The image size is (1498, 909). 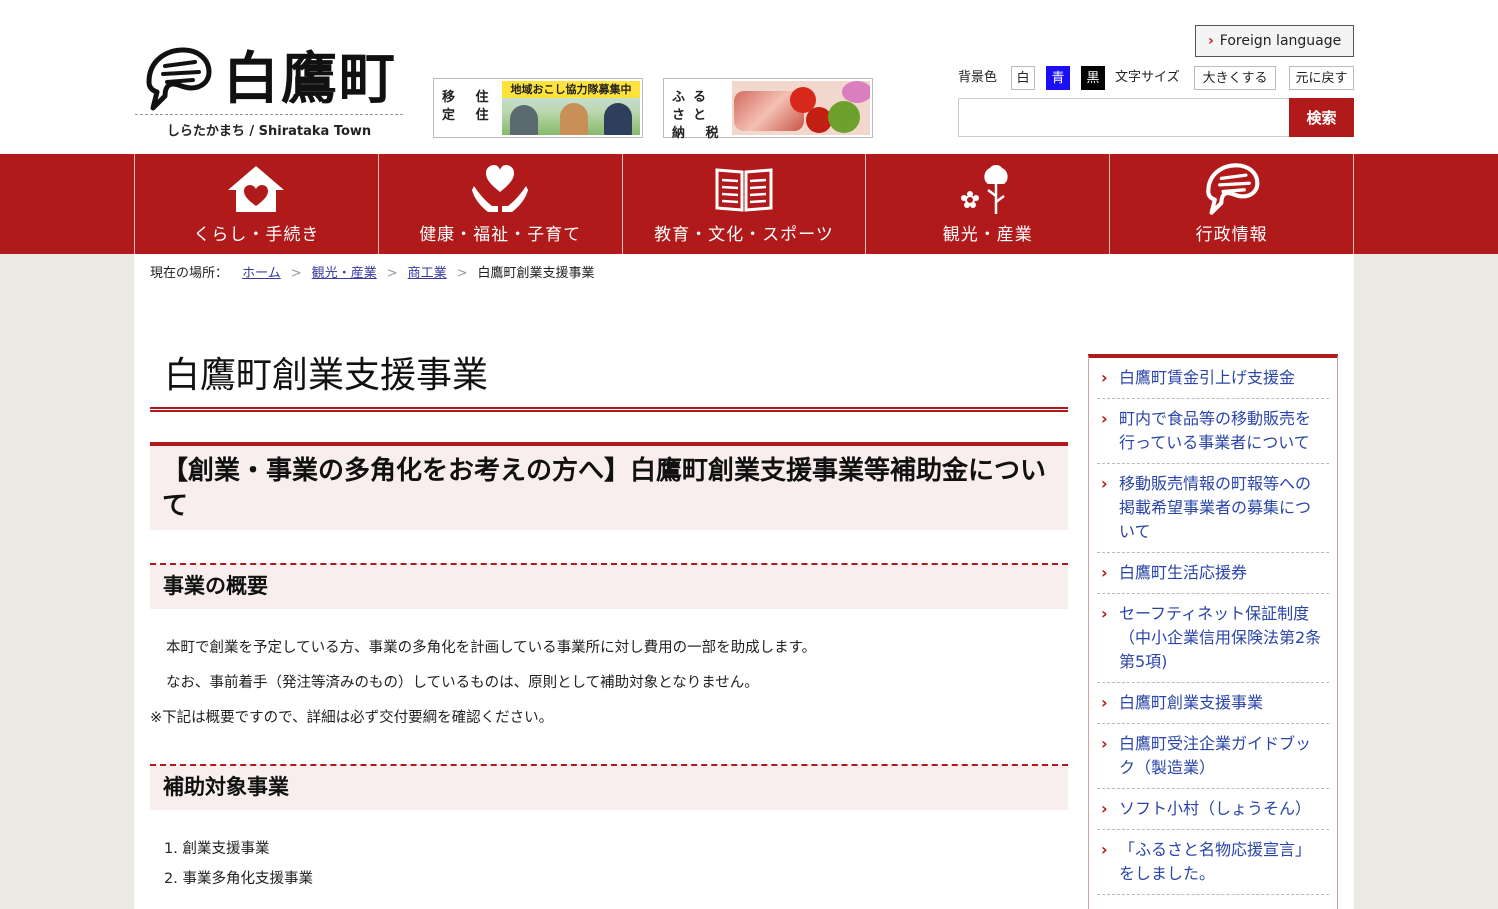 What do you see at coordinates (744, 190) in the screenshot?
I see `open-book-icon` at bounding box center [744, 190].